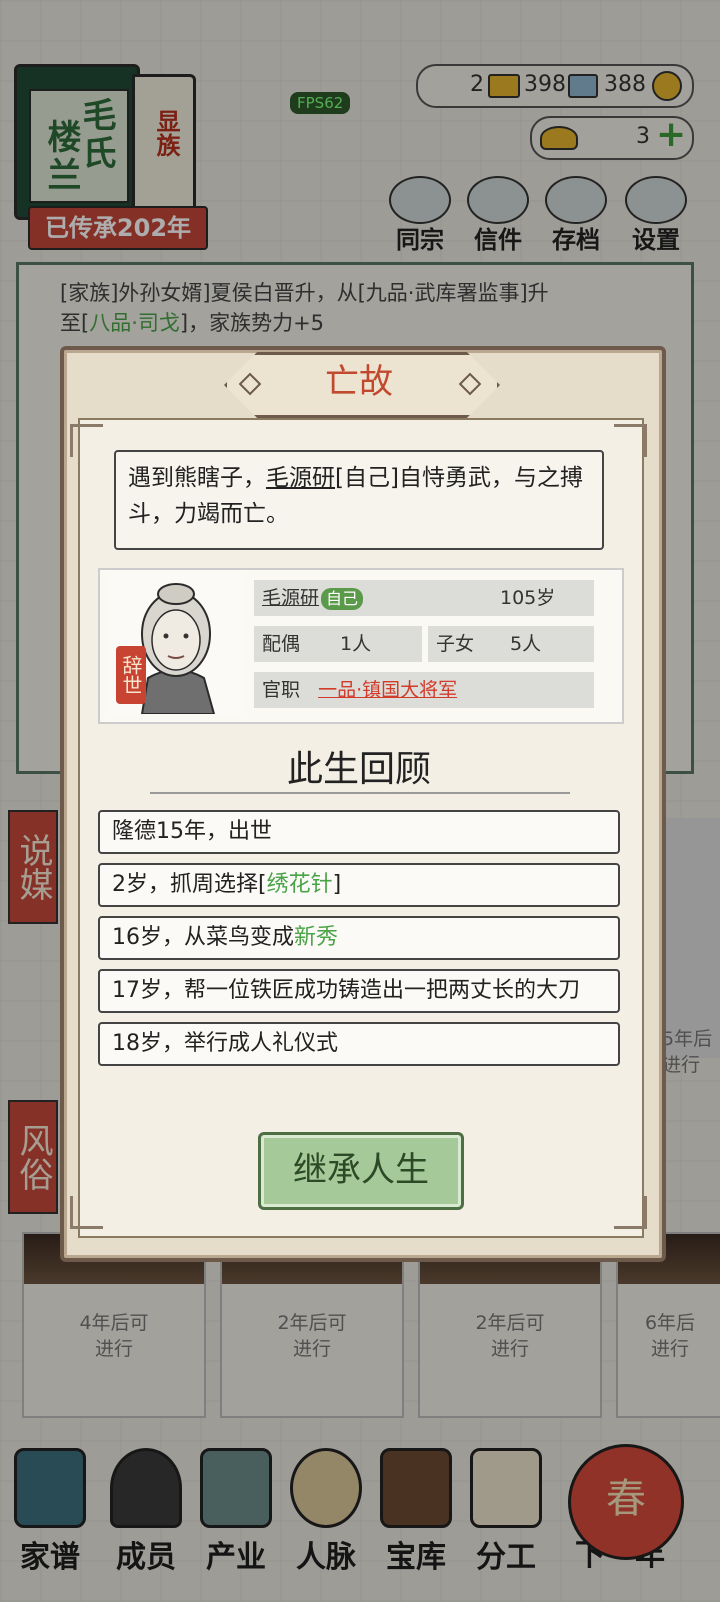  What do you see at coordinates (225, 1043) in the screenshot?
I see `review-text: 18岁，举行成人礼仪式` at bounding box center [225, 1043].